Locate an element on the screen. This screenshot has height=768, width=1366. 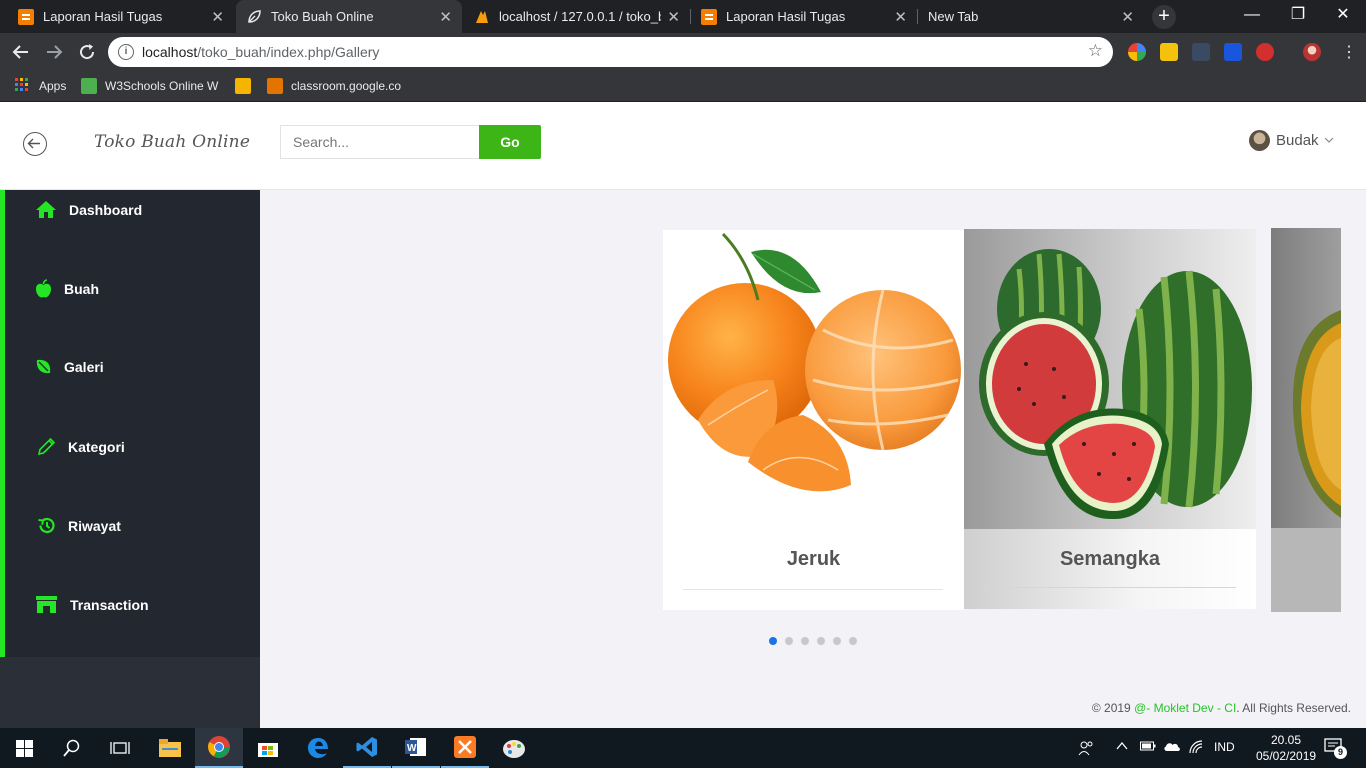
browser-tab: New Tab ✕ is located at coordinates (1031, 16).